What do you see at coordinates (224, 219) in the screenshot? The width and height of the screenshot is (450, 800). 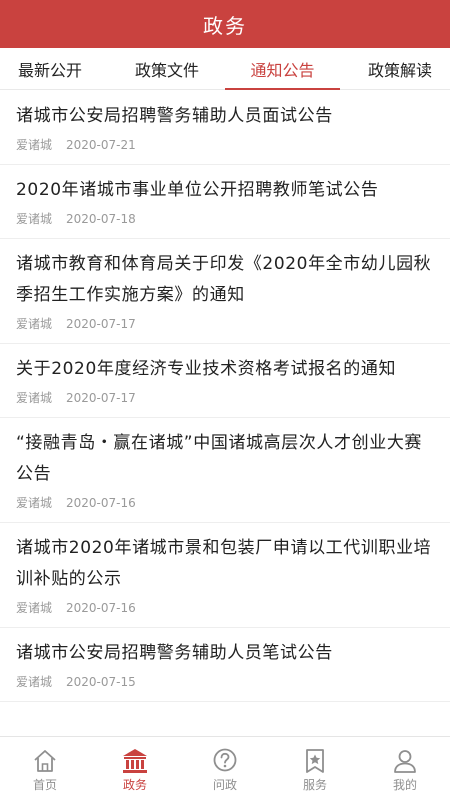 I see `item-meta: 爱诸城 2020-07-18` at bounding box center [224, 219].